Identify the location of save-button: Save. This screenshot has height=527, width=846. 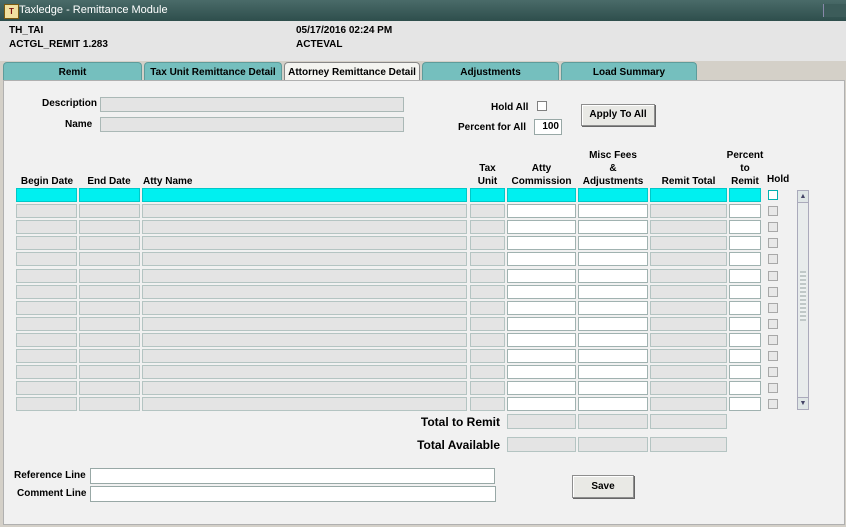
(603, 486).